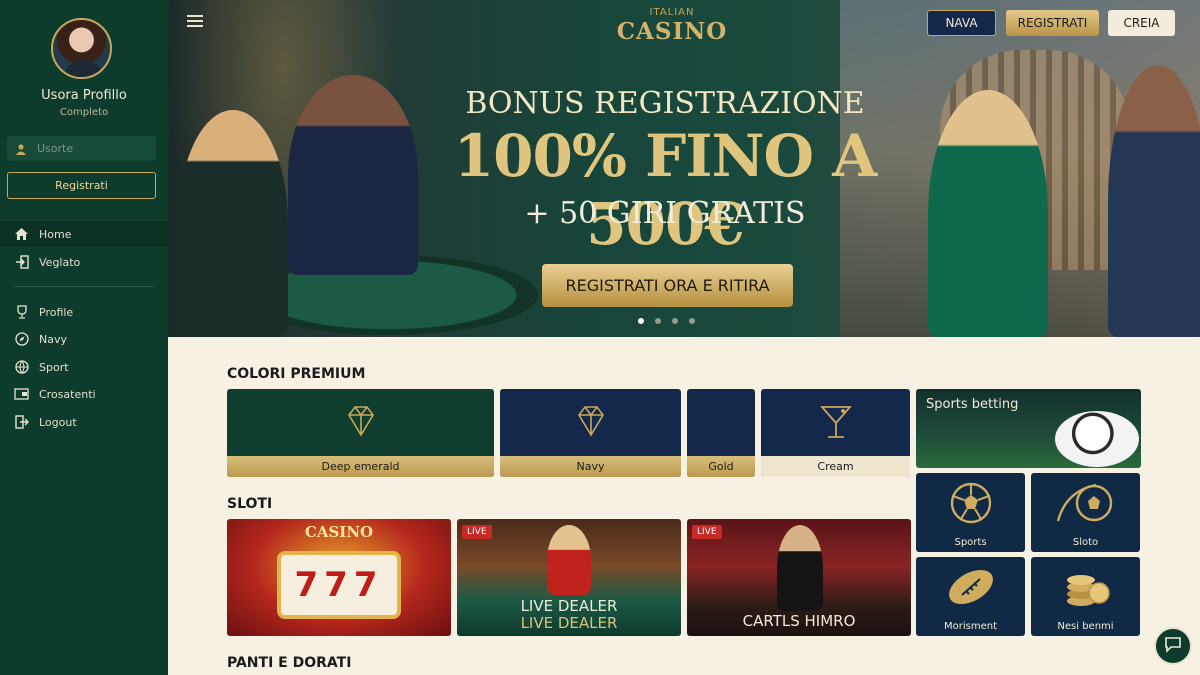 Image resolution: width=1200 pixels, height=675 pixels. Describe the element at coordinates (54, 367) in the screenshot. I see `sidebar-item-label: Sport` at that location.